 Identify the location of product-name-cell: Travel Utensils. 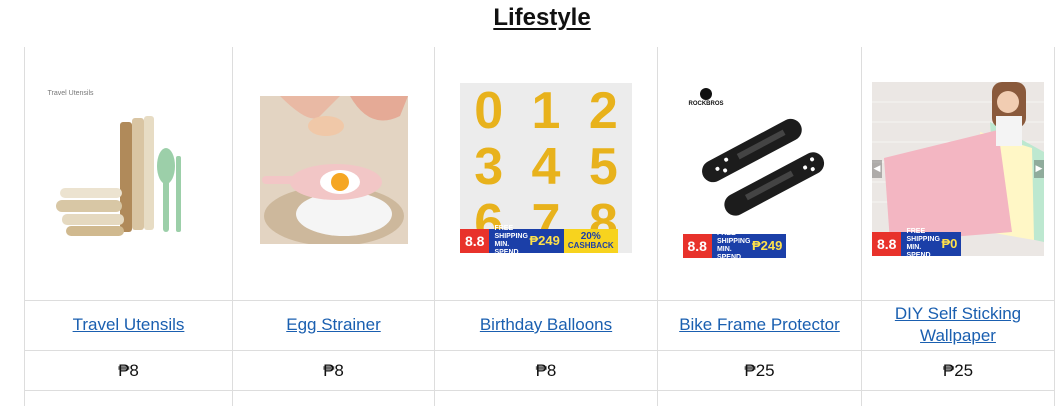
(128, 325).